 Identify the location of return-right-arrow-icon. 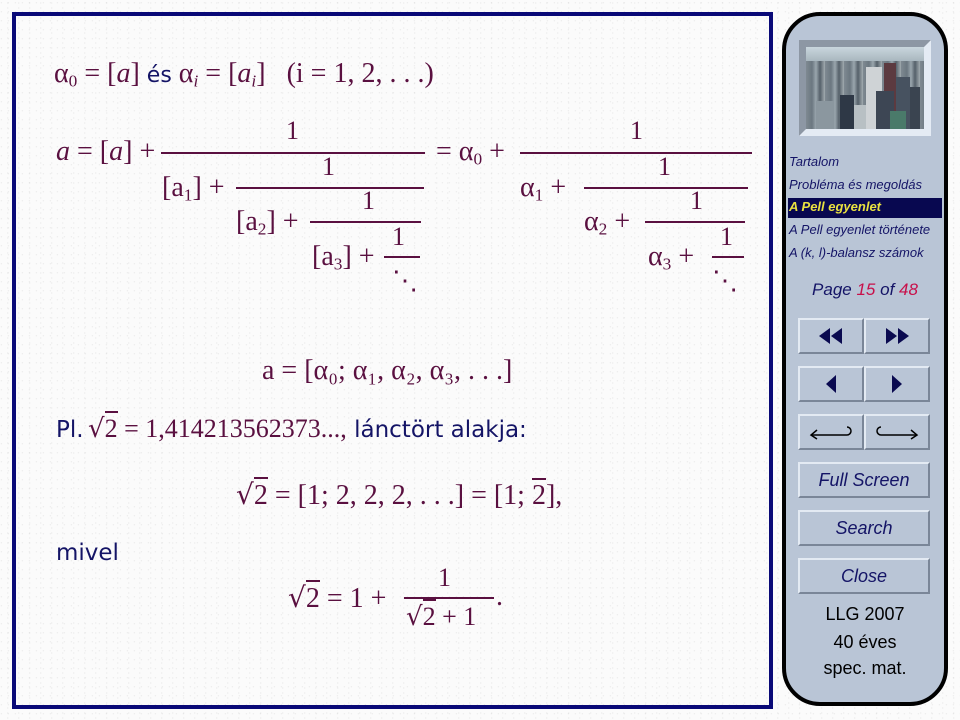
(897, 433).